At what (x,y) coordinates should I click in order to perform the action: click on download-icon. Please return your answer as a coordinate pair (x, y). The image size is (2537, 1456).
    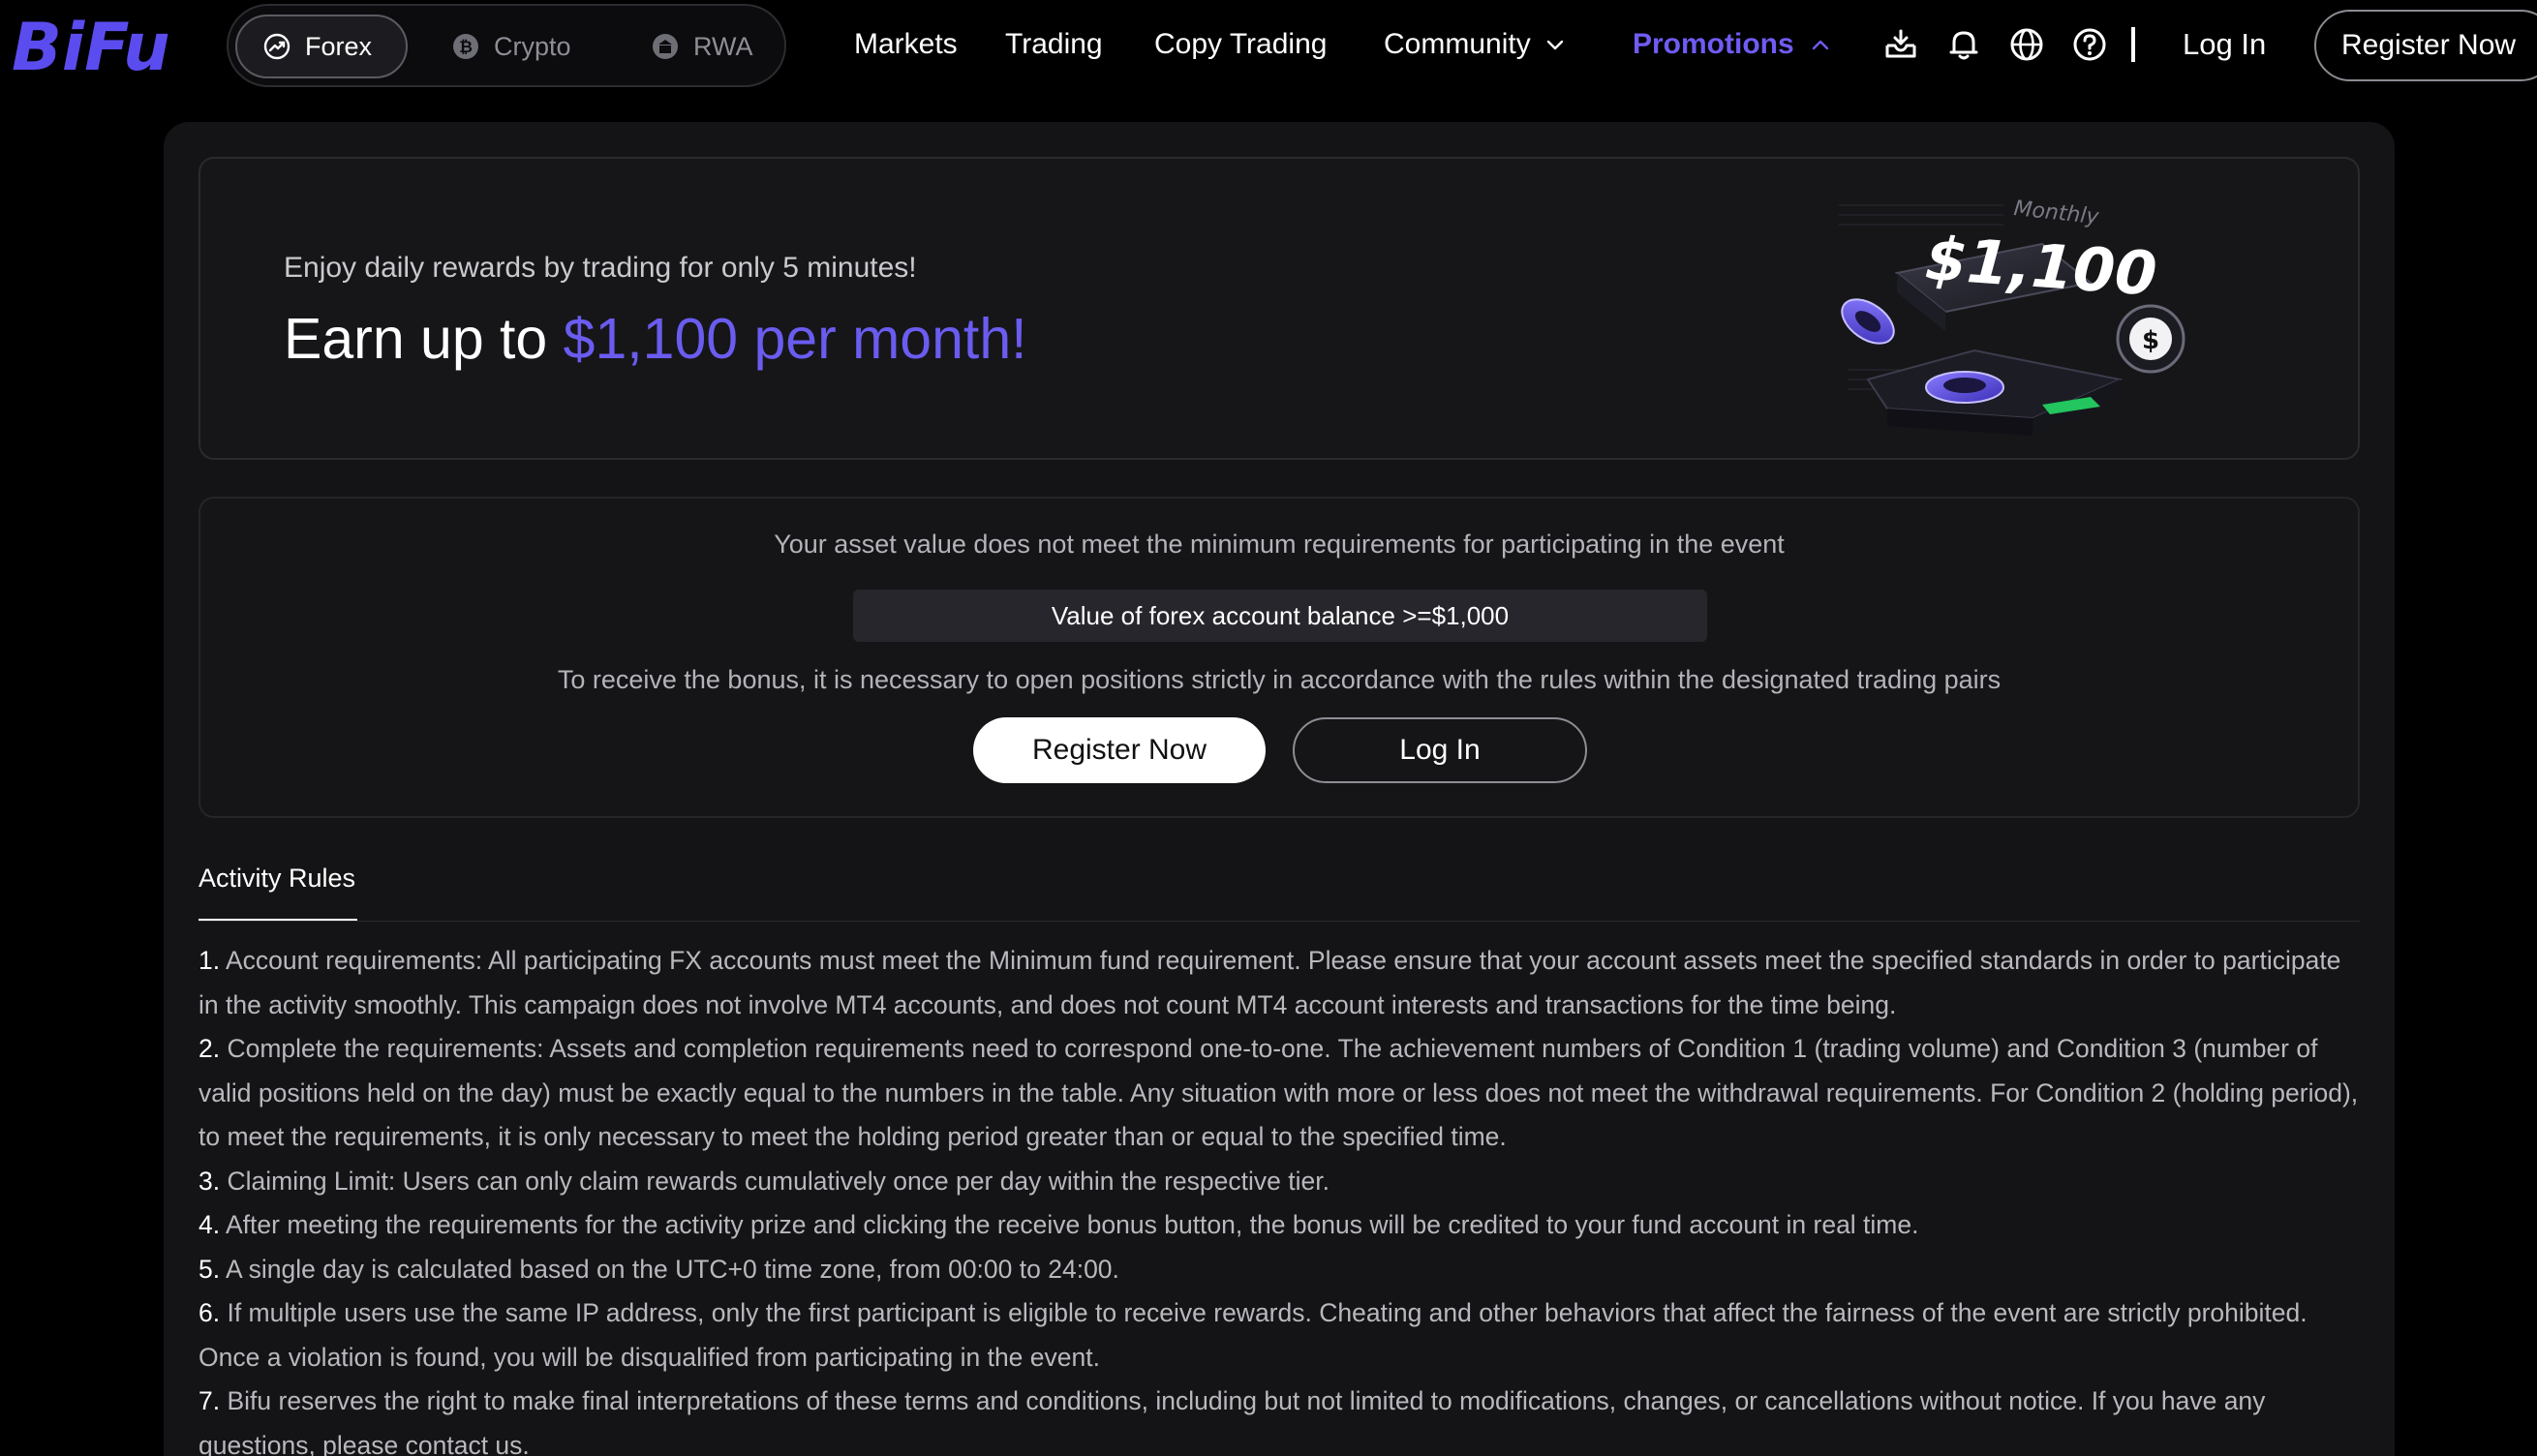
    Looking at the image, I should click on (1900, 45).